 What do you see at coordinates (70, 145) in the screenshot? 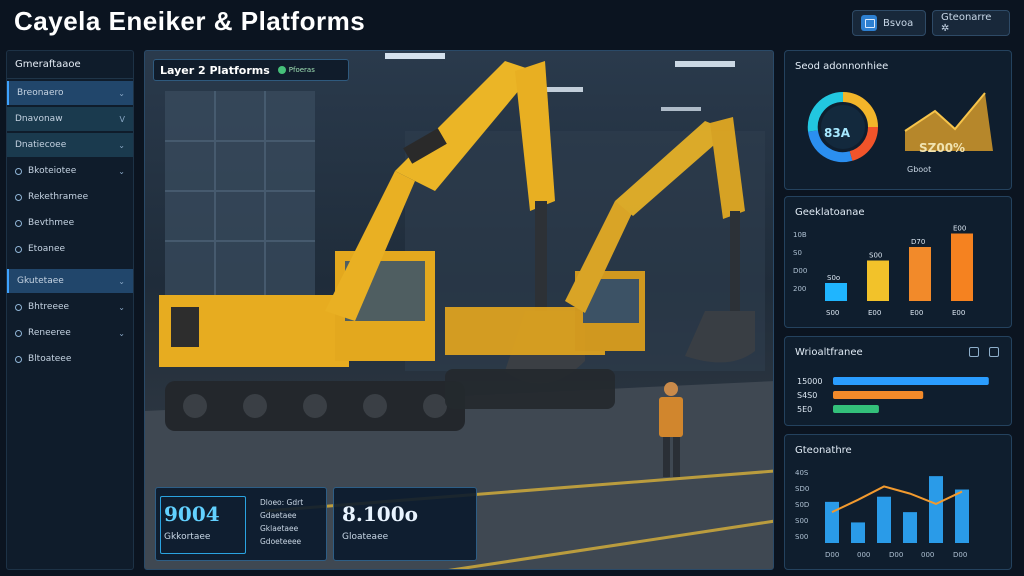
I see `sidebar-item-2: Dnatiecoee ⌄` at bounding box center [70, 145].